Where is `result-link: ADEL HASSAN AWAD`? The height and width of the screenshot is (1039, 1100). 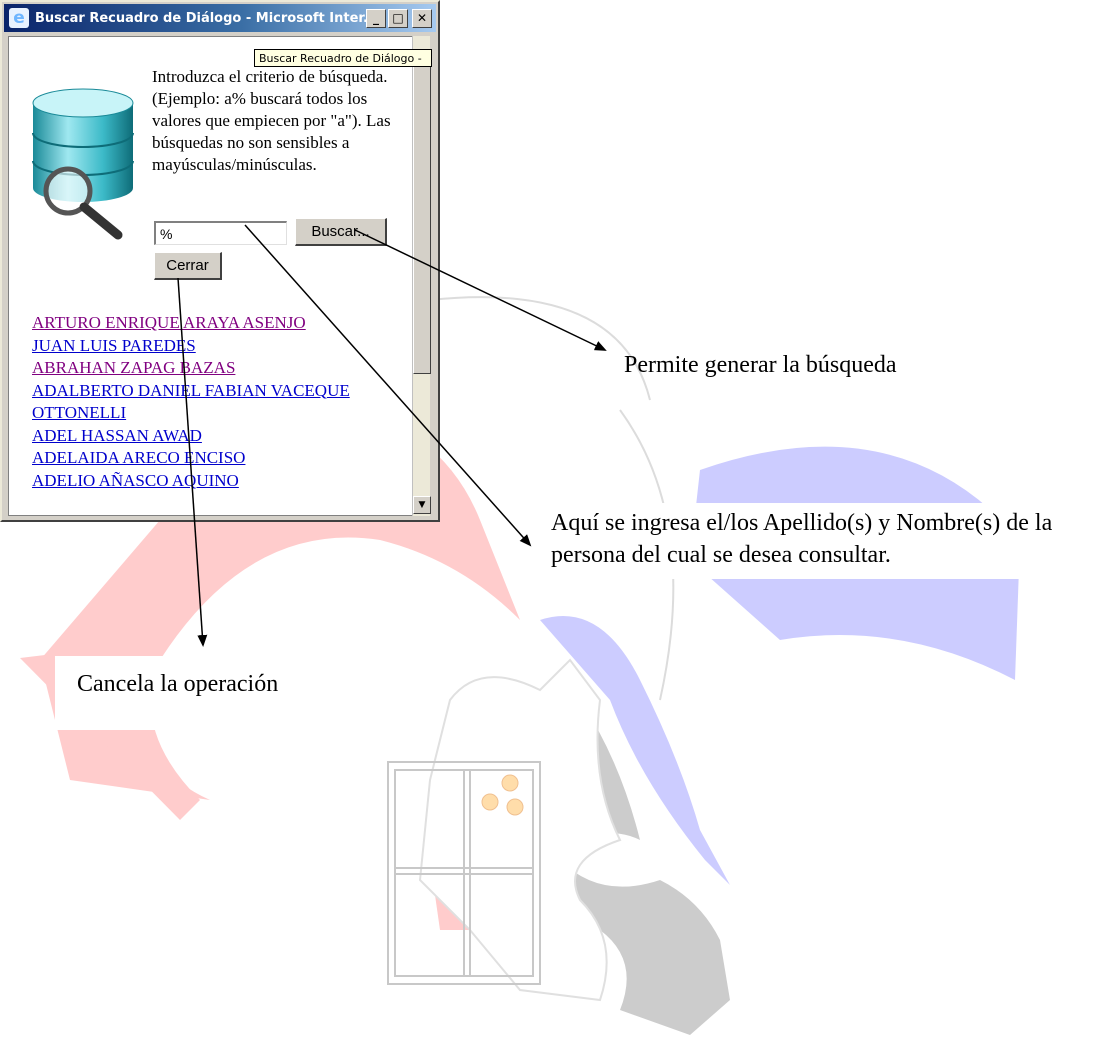 result-link: ADEL HASSAN AWAD is located at coordinates (117, 435).